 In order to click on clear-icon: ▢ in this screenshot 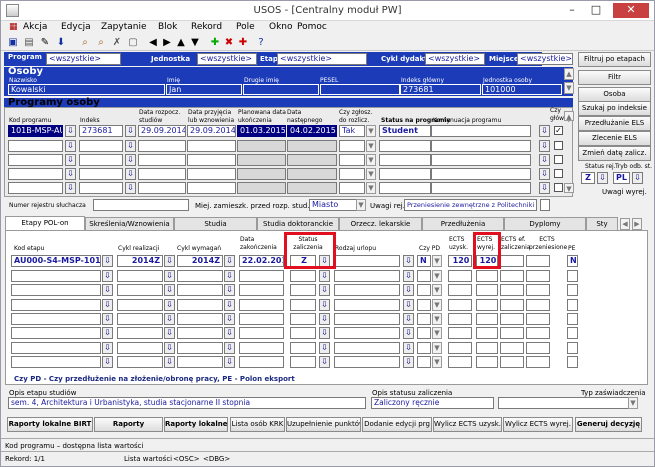, I will do `click(133, 42)`.